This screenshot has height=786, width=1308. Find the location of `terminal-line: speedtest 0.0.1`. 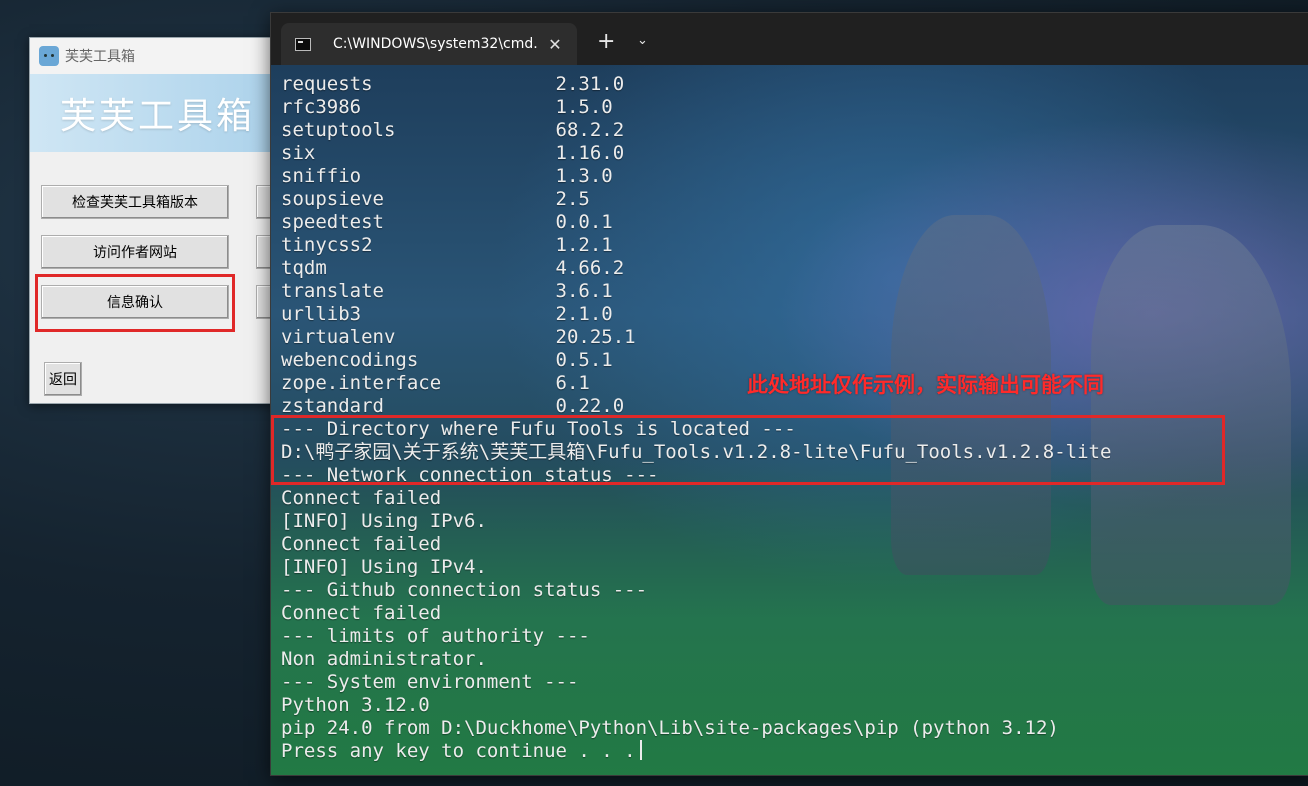

terminal-line: speedtest 0.0.1 is located at coordinates (447, 222).